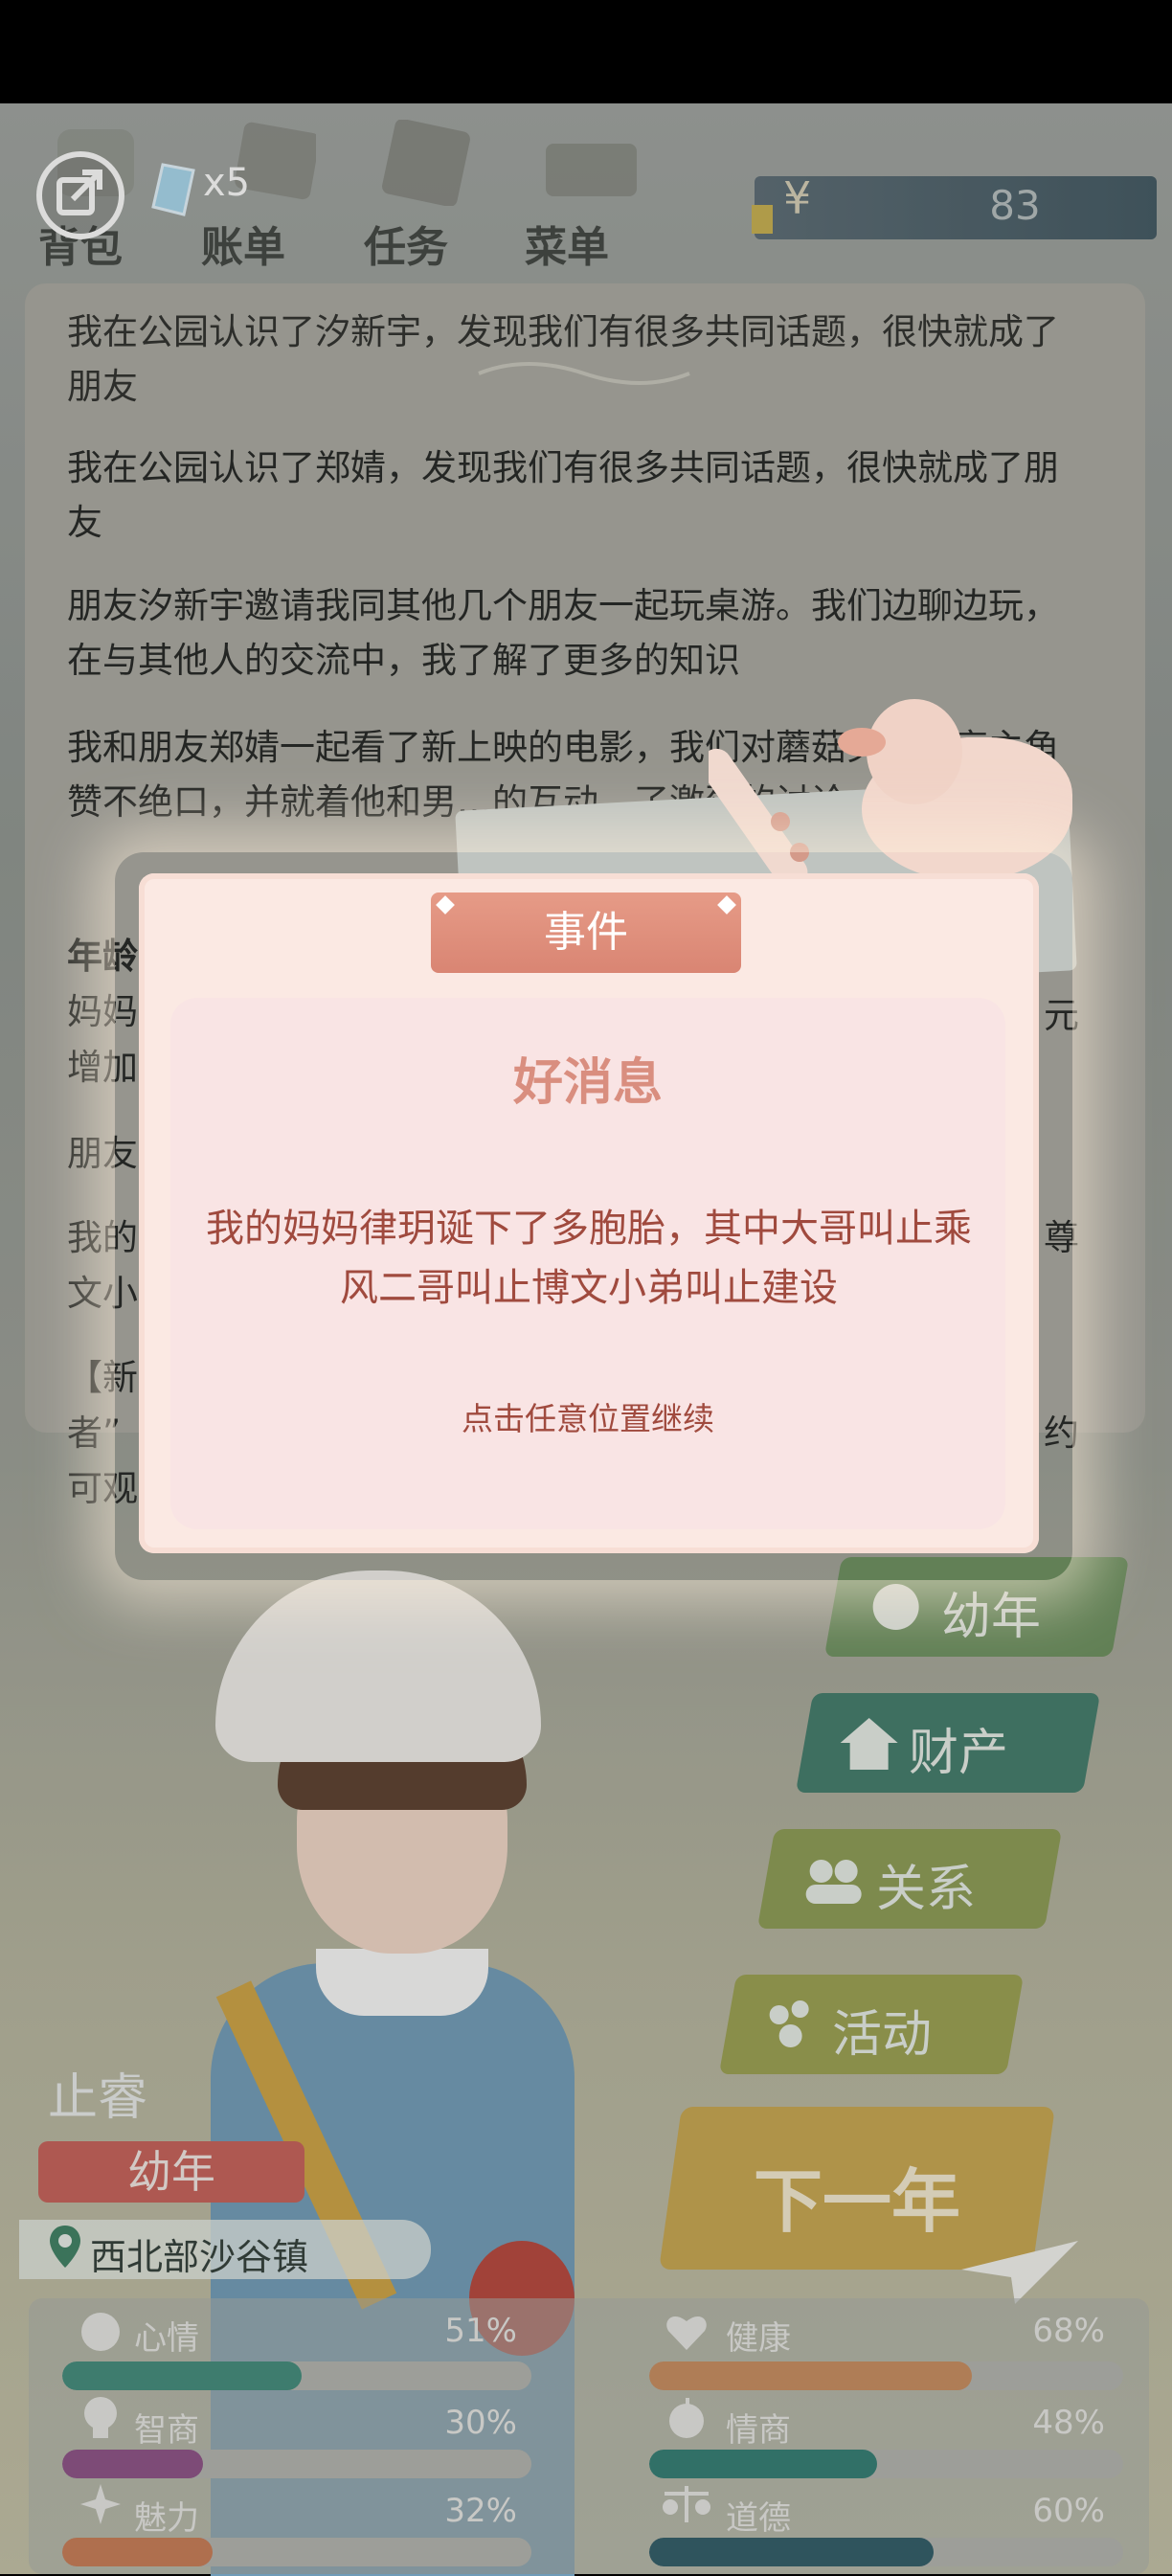  I want to click on status-bar, so click(586, 51).